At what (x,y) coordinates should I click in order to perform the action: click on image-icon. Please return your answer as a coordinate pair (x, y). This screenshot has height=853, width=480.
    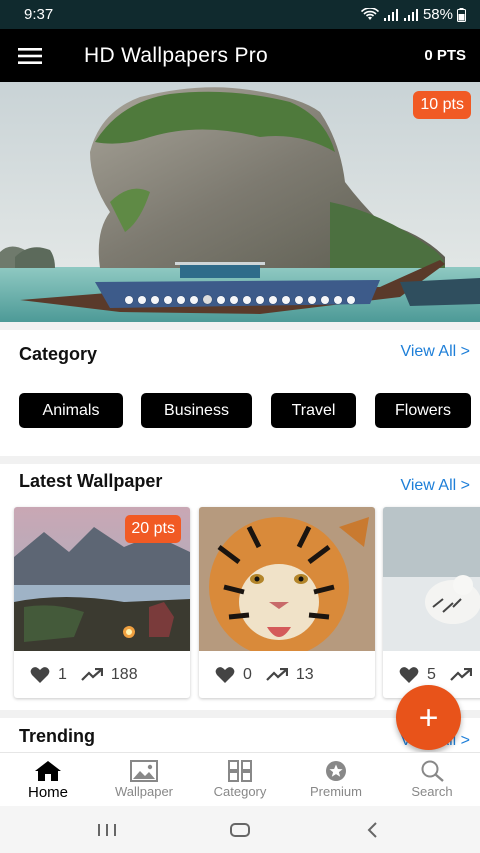
    Looking at the image, I should click on (144, 771).